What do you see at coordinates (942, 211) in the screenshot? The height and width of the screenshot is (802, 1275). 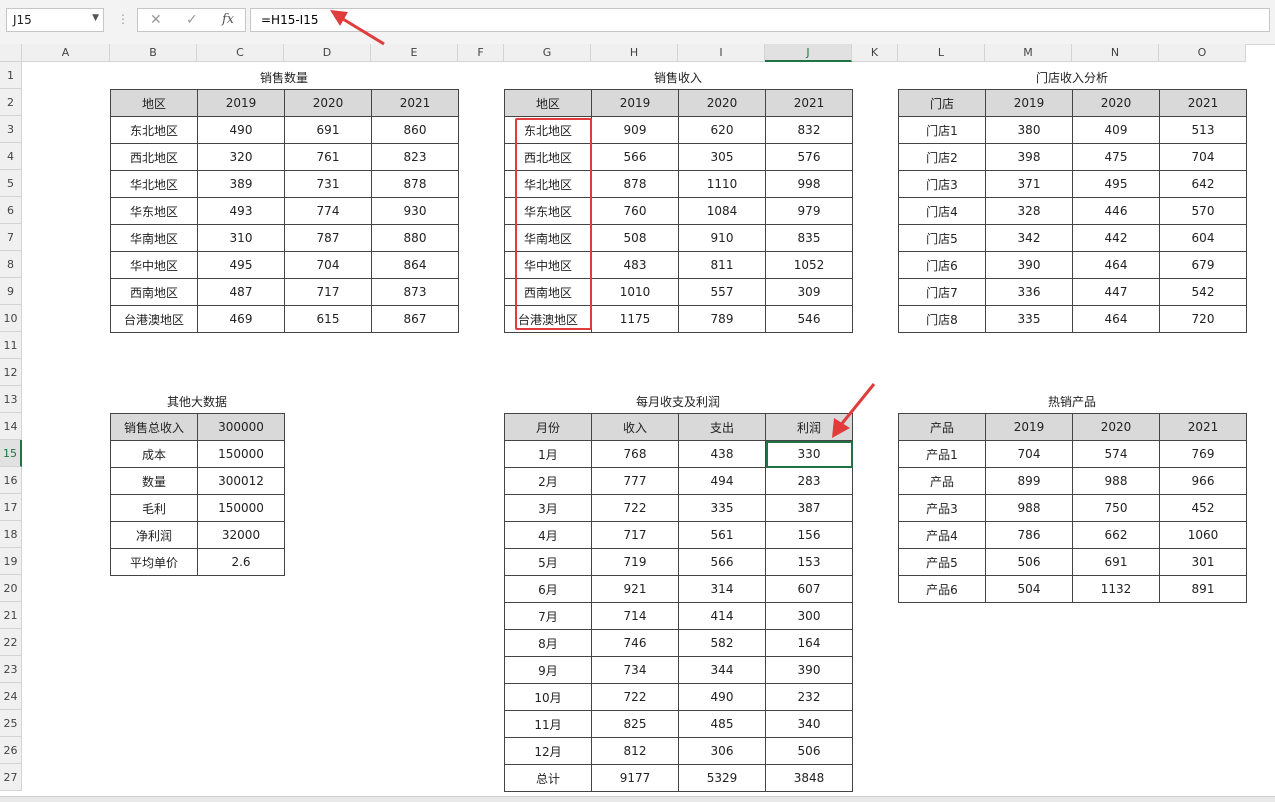 I see `table-cell: 门店4` at bounding box center [942, 211].